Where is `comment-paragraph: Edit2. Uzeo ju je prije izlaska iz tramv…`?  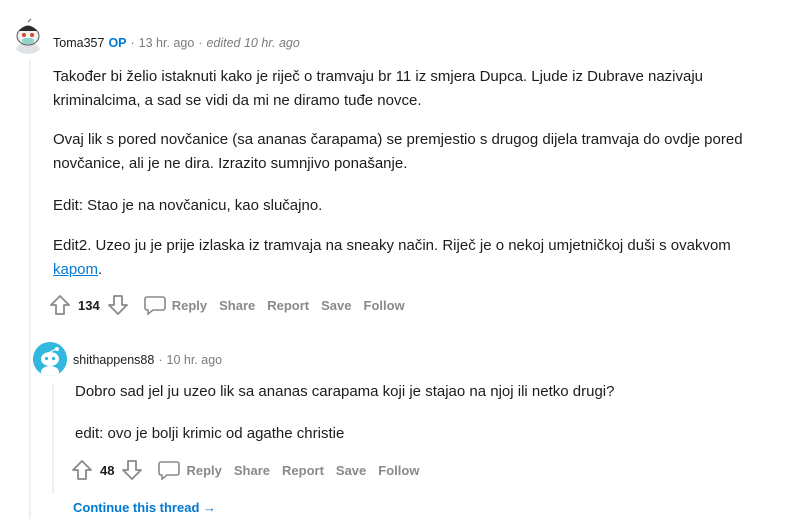 comment-paragraph: Edit2. Uzeo ju je prije izlaska iz tramv… is located at coordinates (418, 258).